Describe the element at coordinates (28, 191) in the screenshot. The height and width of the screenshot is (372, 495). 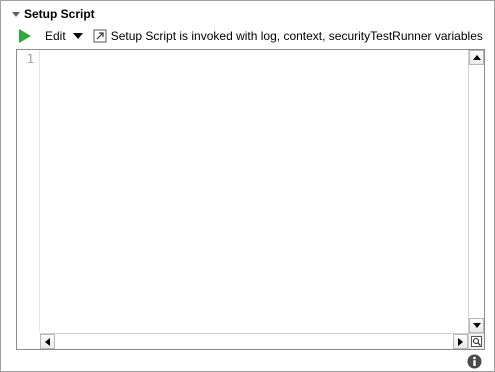
I see `line-number-gutter: 1` at that location.